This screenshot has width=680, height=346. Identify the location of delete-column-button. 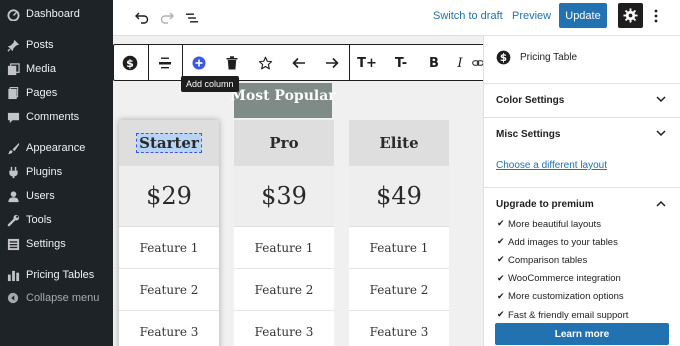
(232, 63).